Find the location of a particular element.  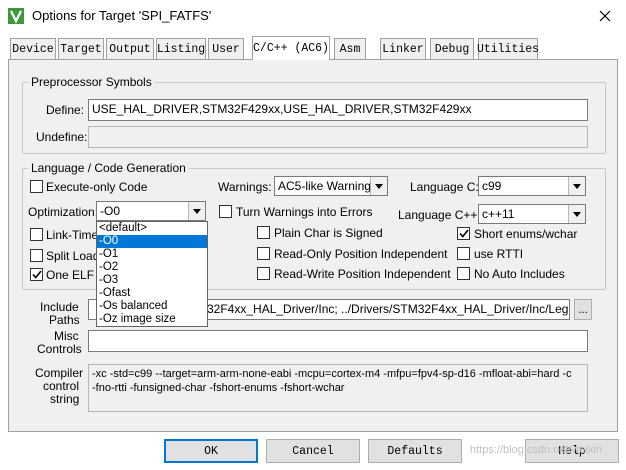

use-rtti-label: use RTTI is located at coordinates (499, 254).